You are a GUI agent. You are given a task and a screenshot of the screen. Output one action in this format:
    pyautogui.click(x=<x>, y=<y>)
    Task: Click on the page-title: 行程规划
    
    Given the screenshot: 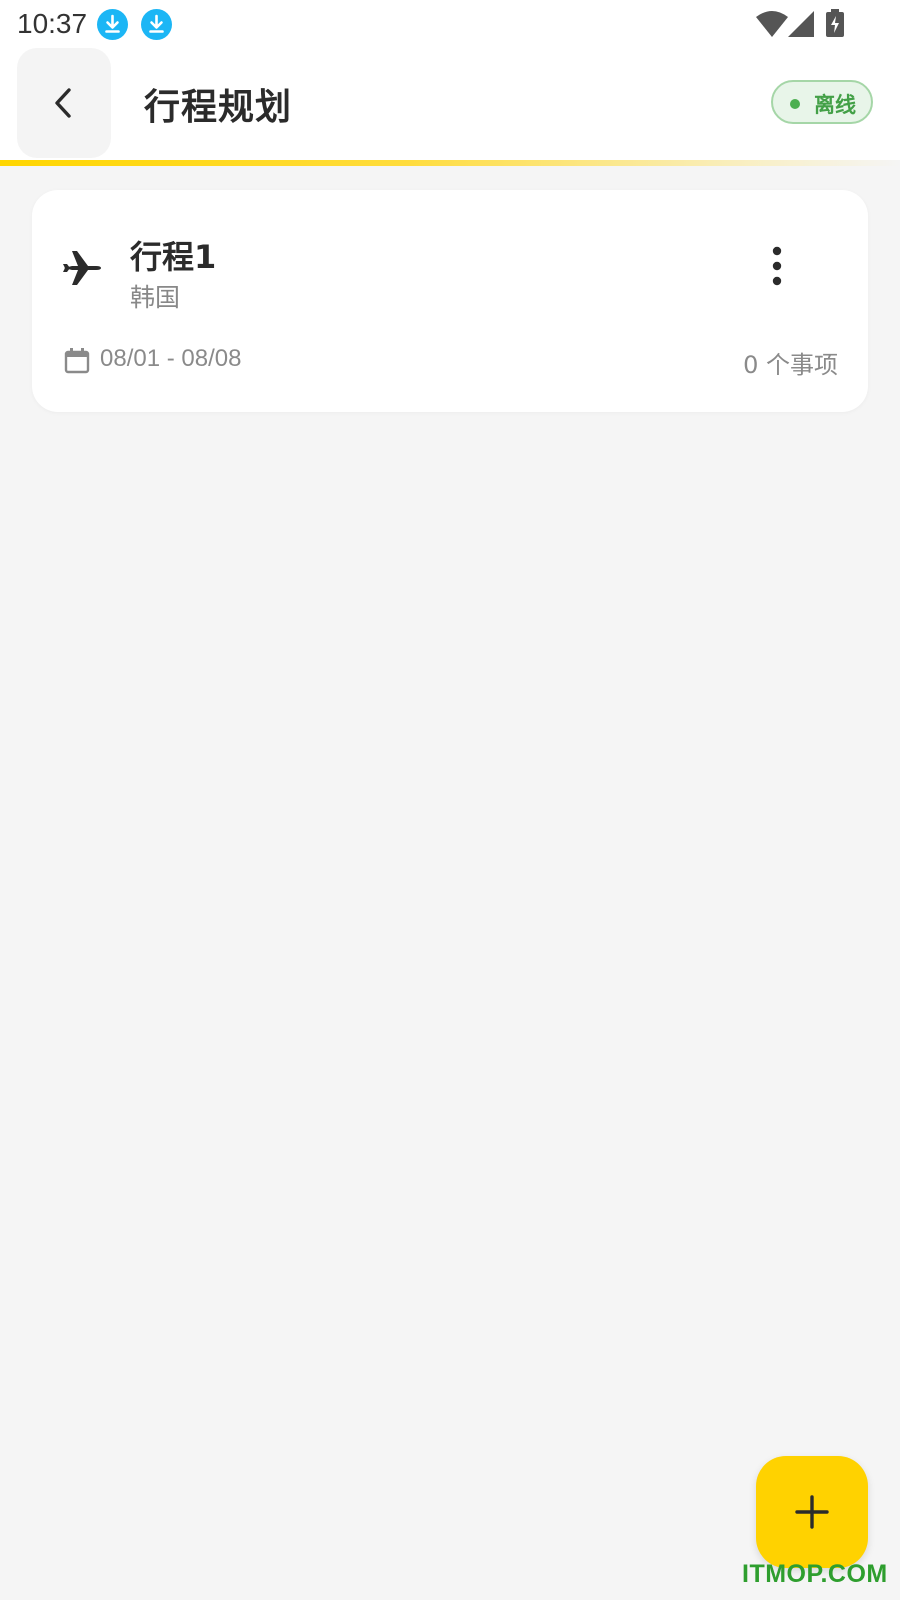 What is the action you would take?
    pyautogui.click(x=218, y=107)
    